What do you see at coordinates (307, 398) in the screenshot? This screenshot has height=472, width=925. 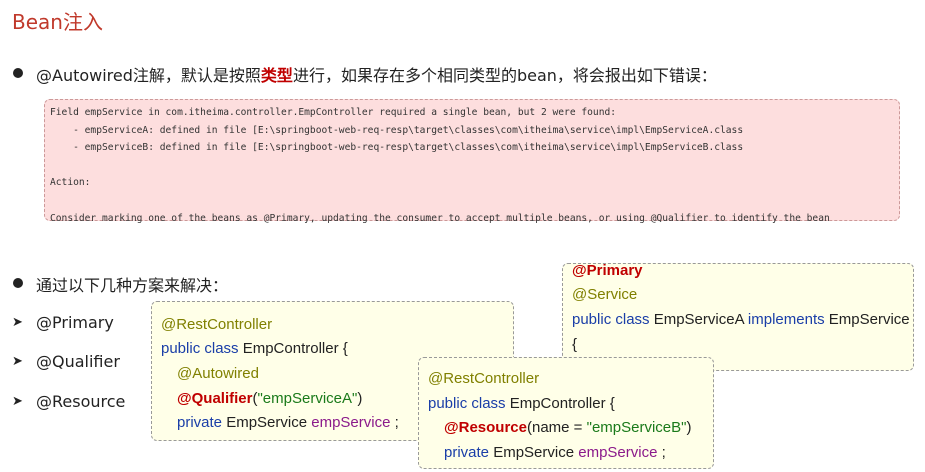 I see `qualifier-argument: "empServiceA"` at bounding box center [307, 398].